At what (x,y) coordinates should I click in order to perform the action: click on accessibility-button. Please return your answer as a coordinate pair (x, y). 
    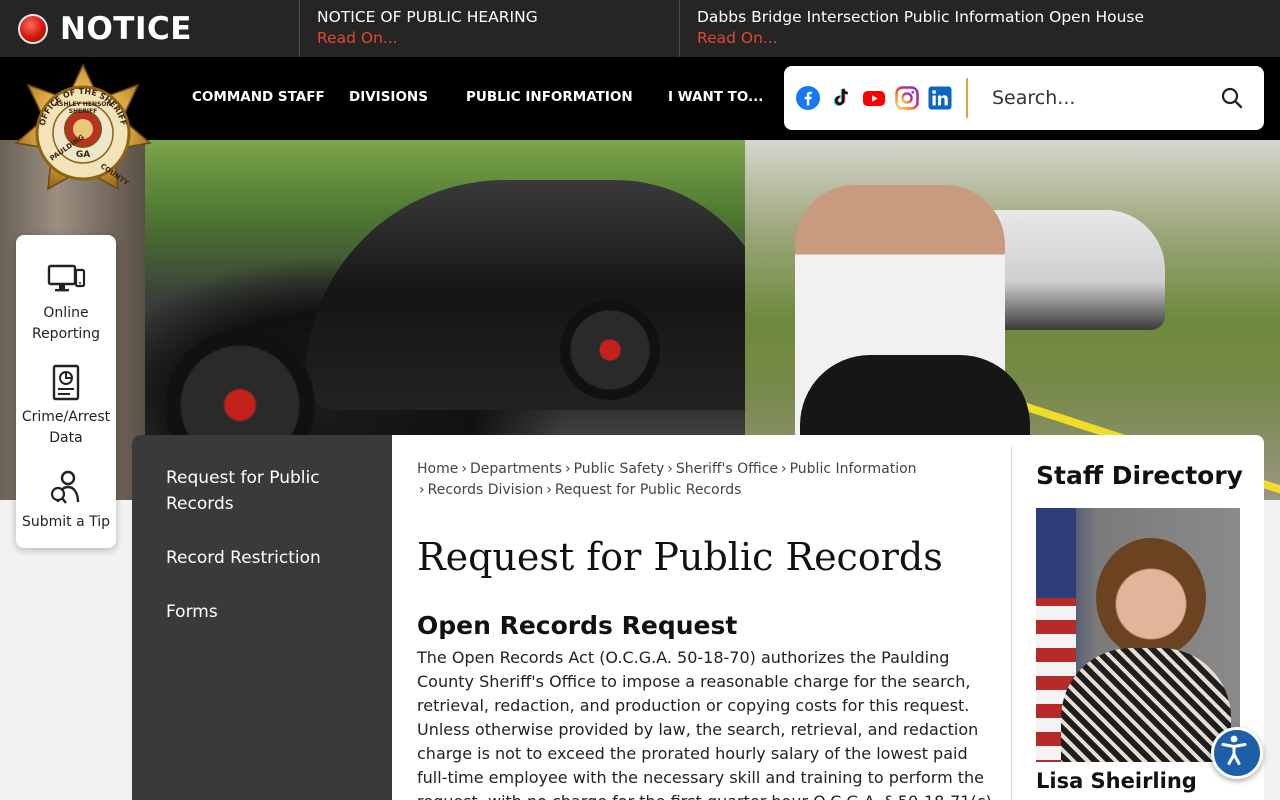
    Looking at the image, I should click on (1237, 753).